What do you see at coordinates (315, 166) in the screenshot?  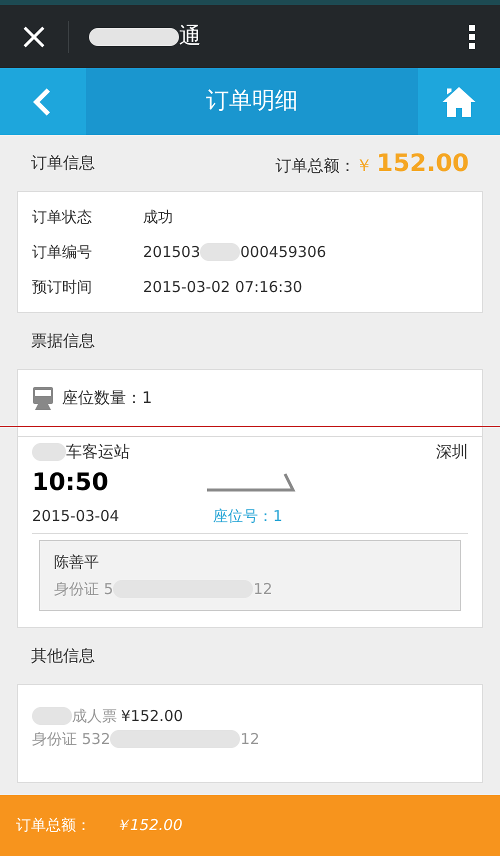 I see `total-label: 订单总额：` at bounding box center [315, 166].